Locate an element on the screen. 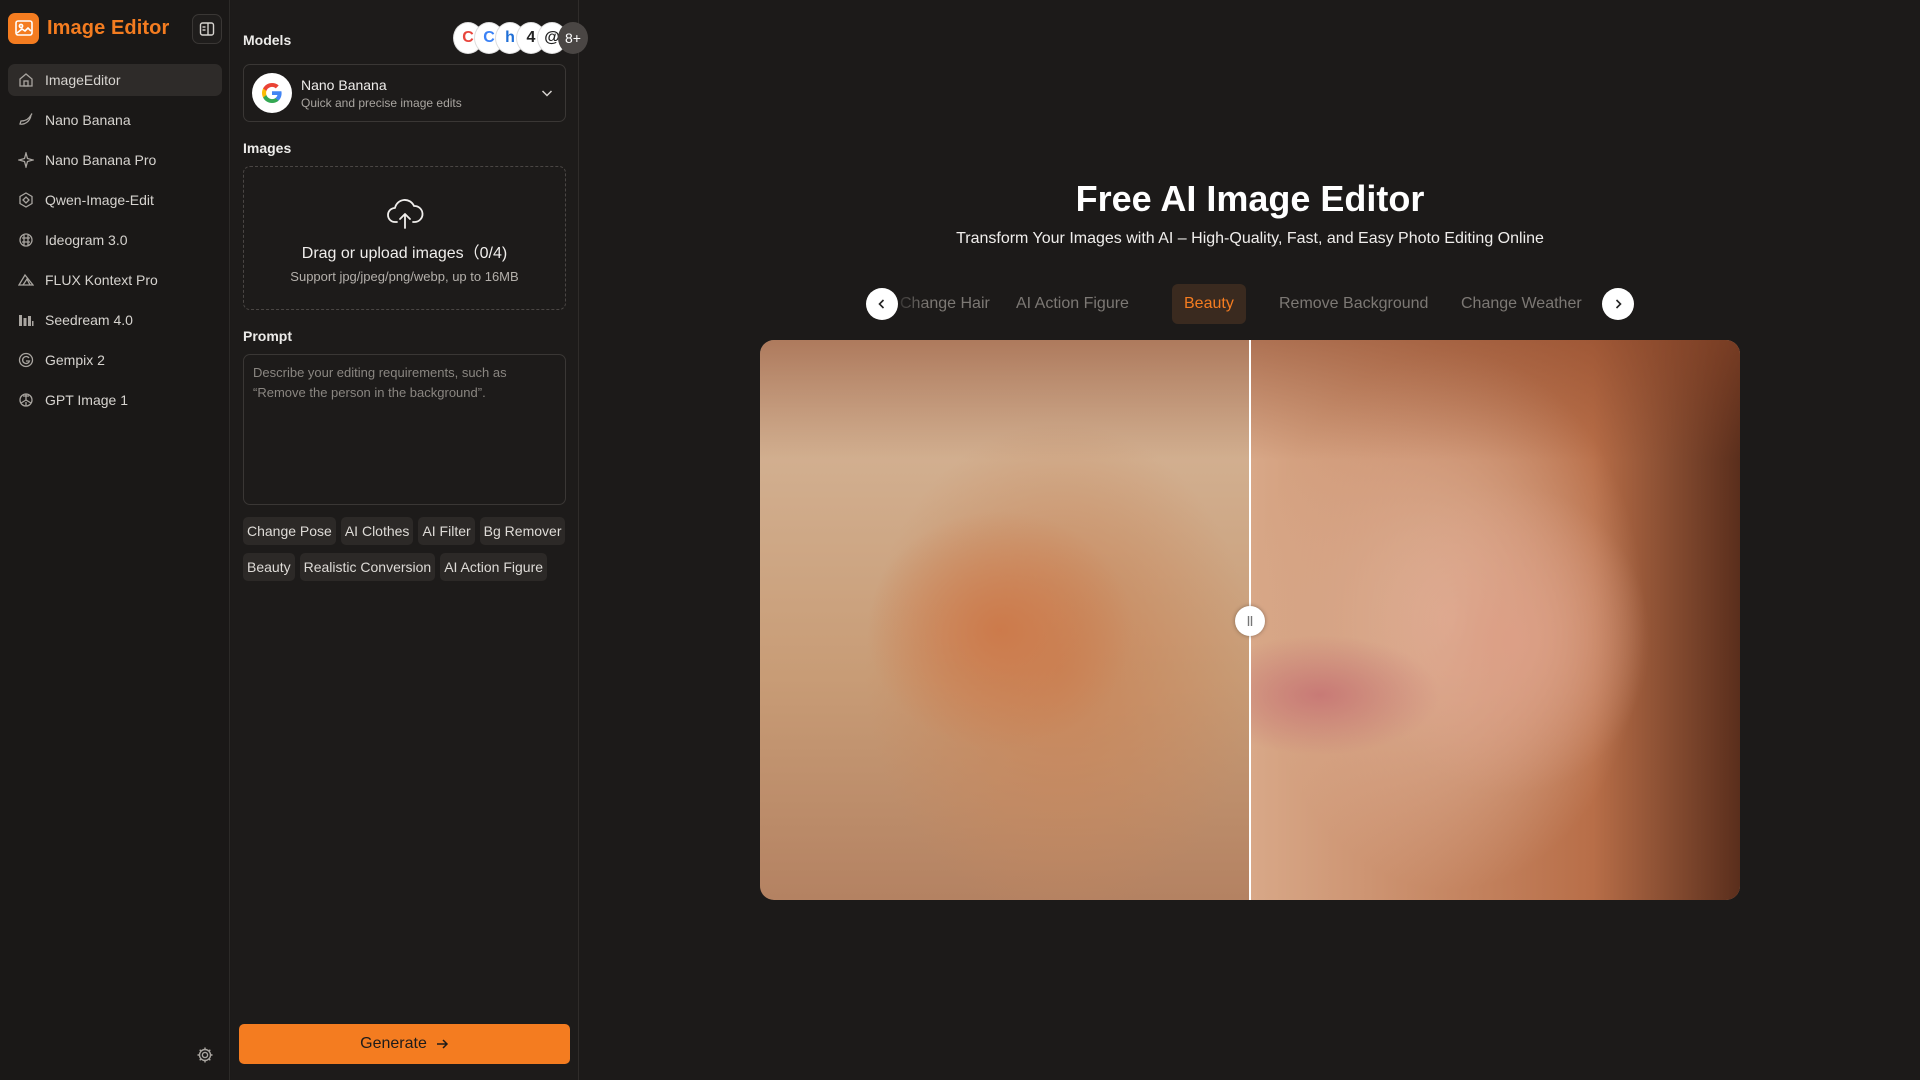 This screenshot has height=1080, width=1920. collapse-sidebar-button is located at coordinates (207, 29).